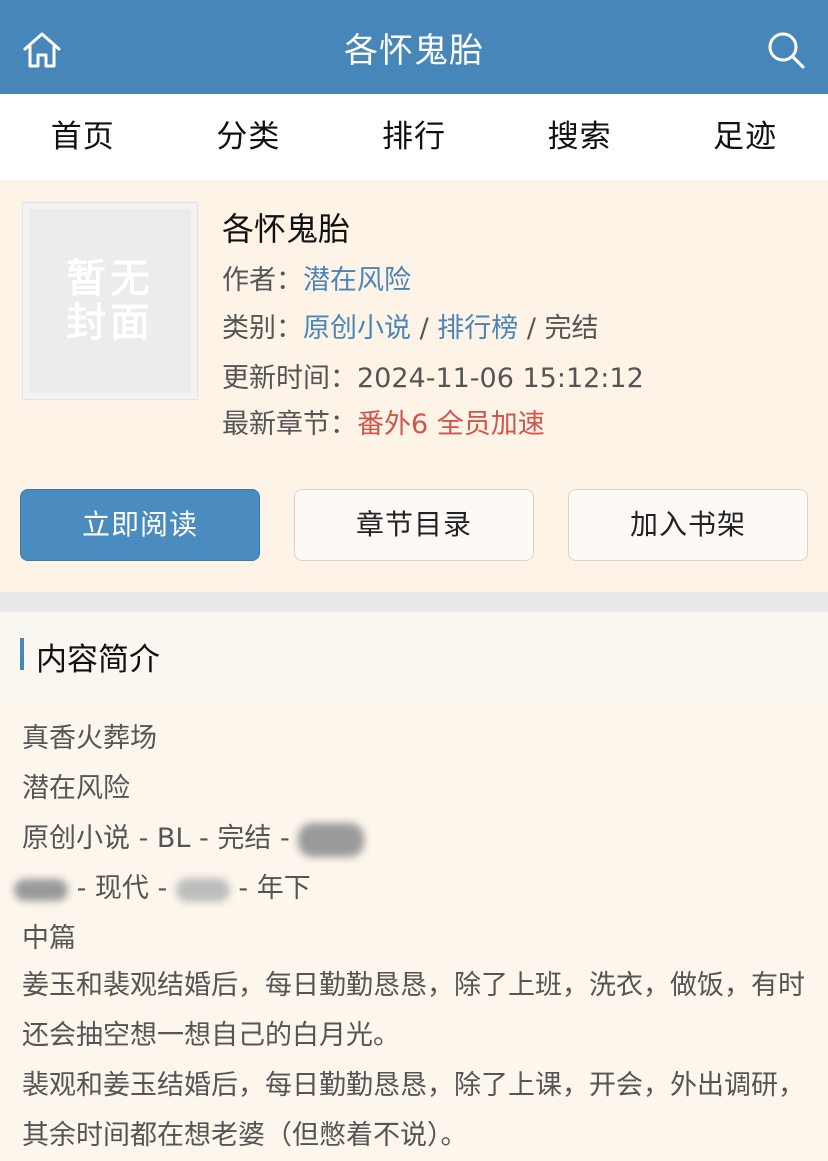 Image resolution: width=828 pixels, height=1161 pixels. I want to click on home-icon, so click(42, 50).